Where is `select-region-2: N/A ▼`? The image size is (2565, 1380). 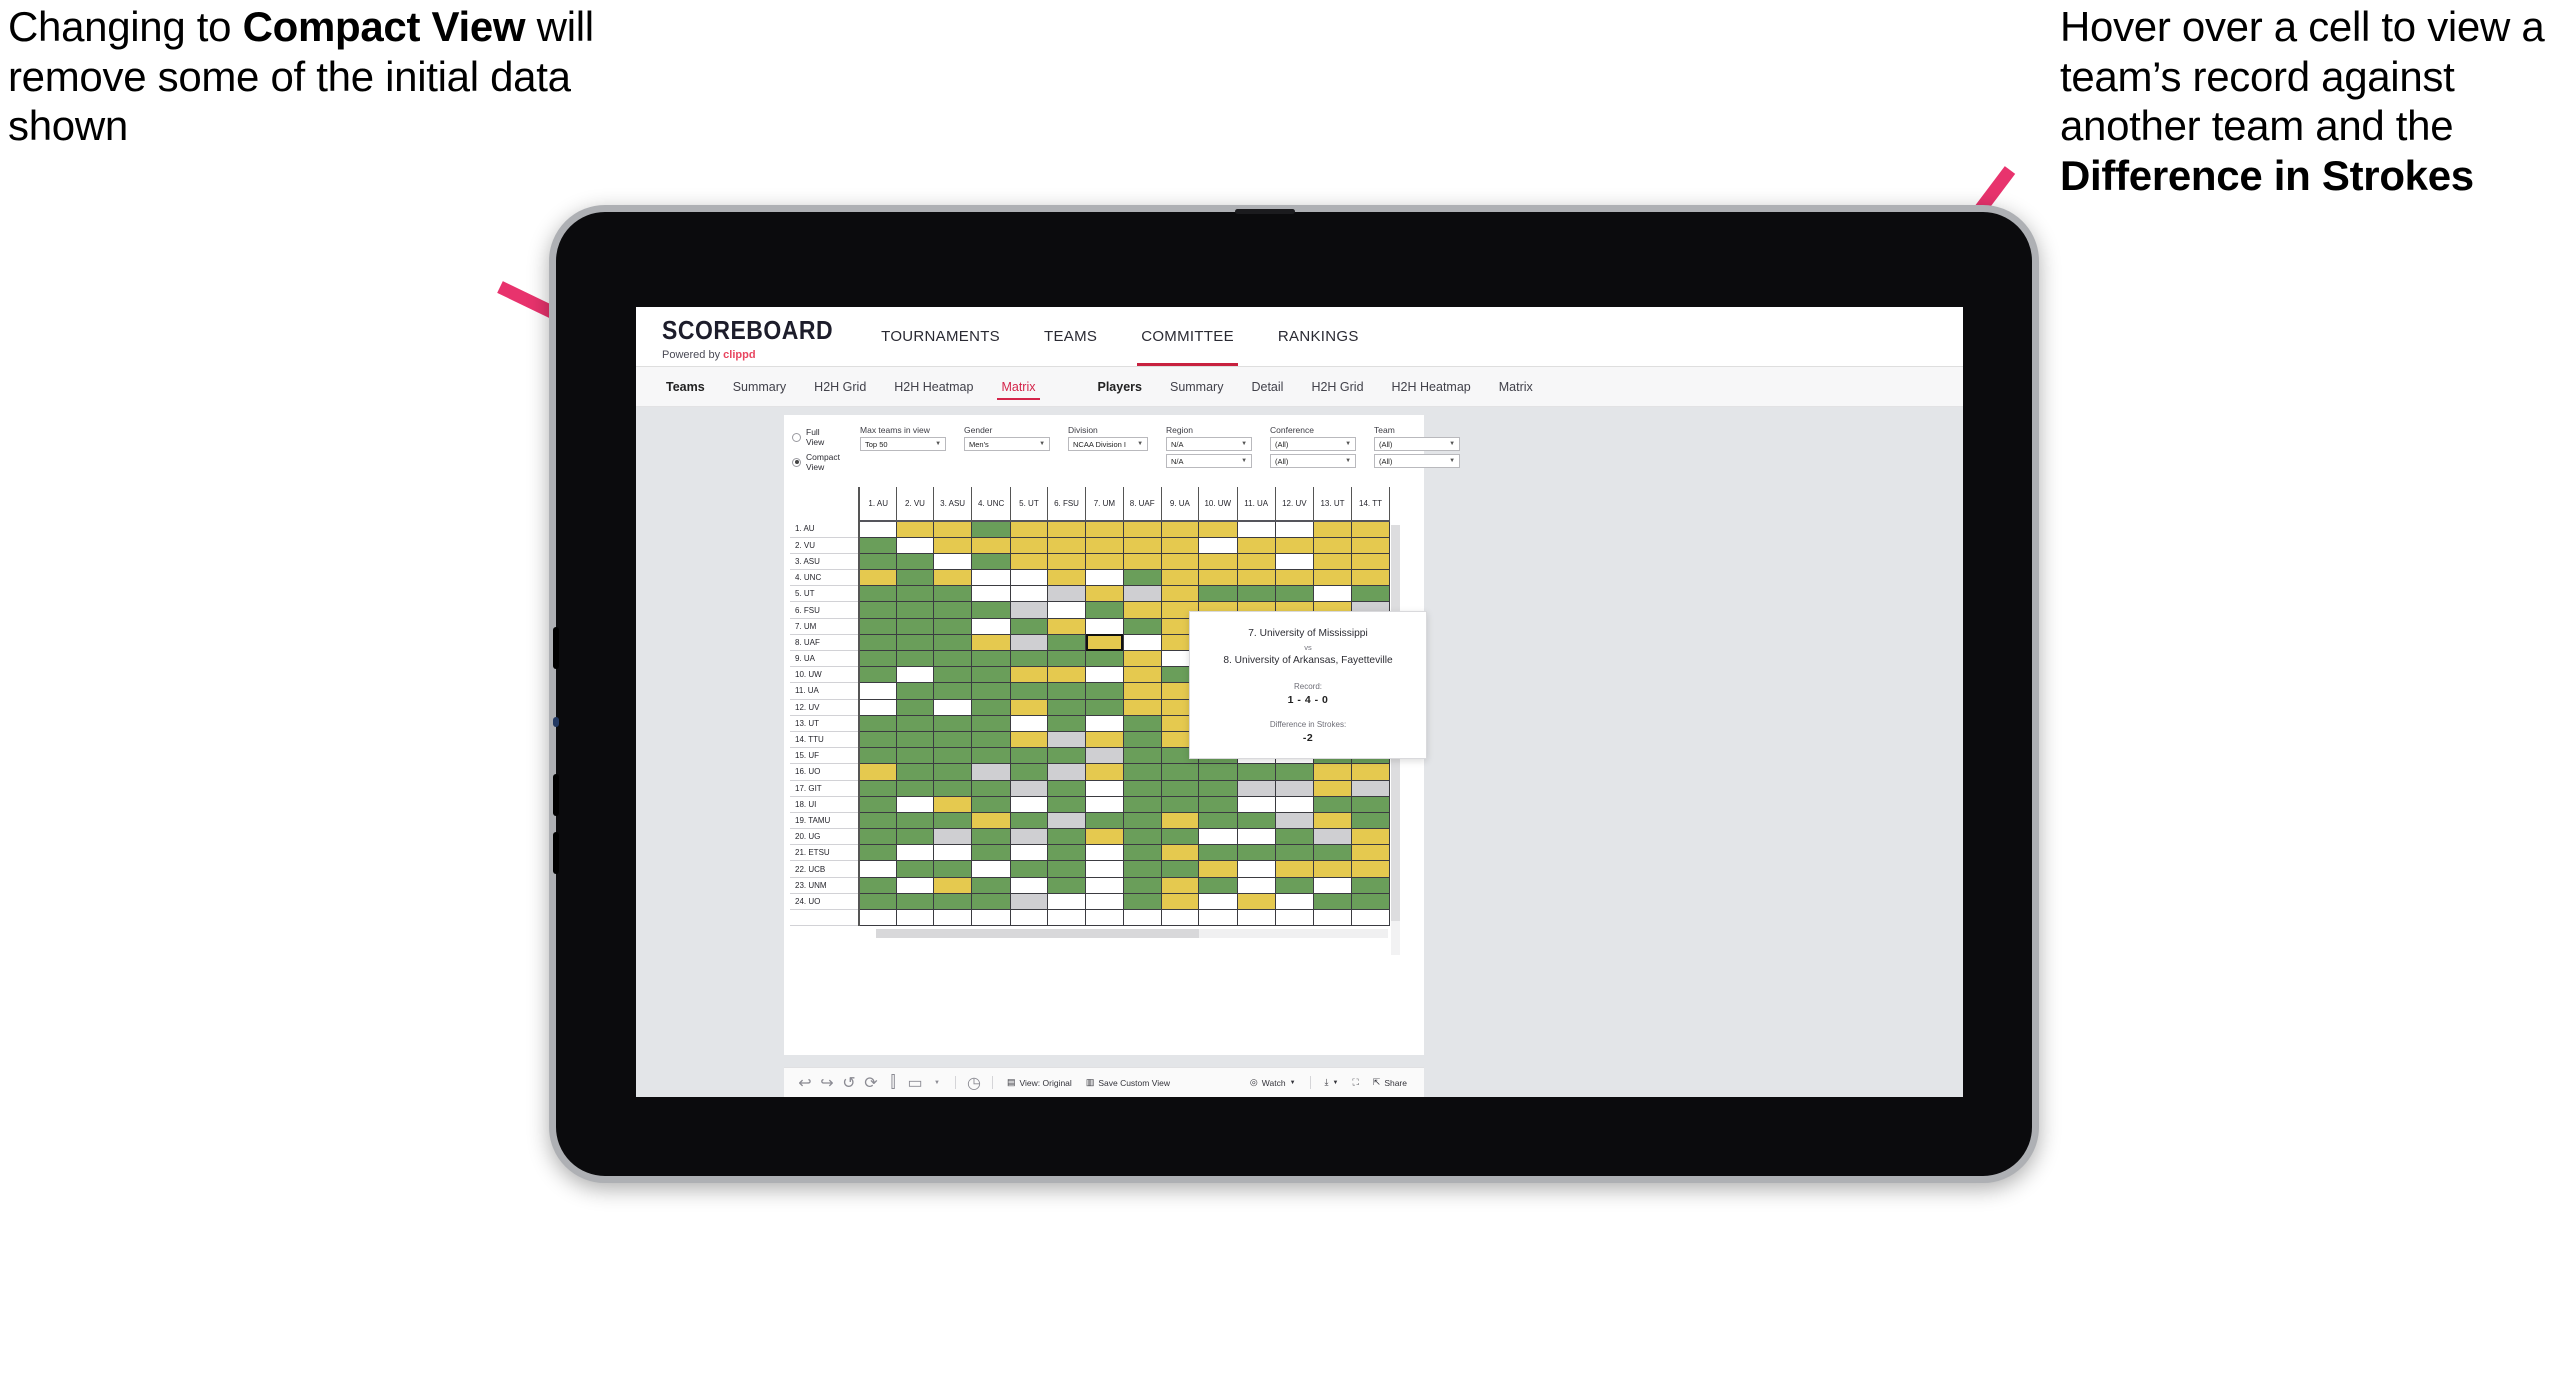 select-region-2: N/A ▼ is located at coordinates (1209, 461).